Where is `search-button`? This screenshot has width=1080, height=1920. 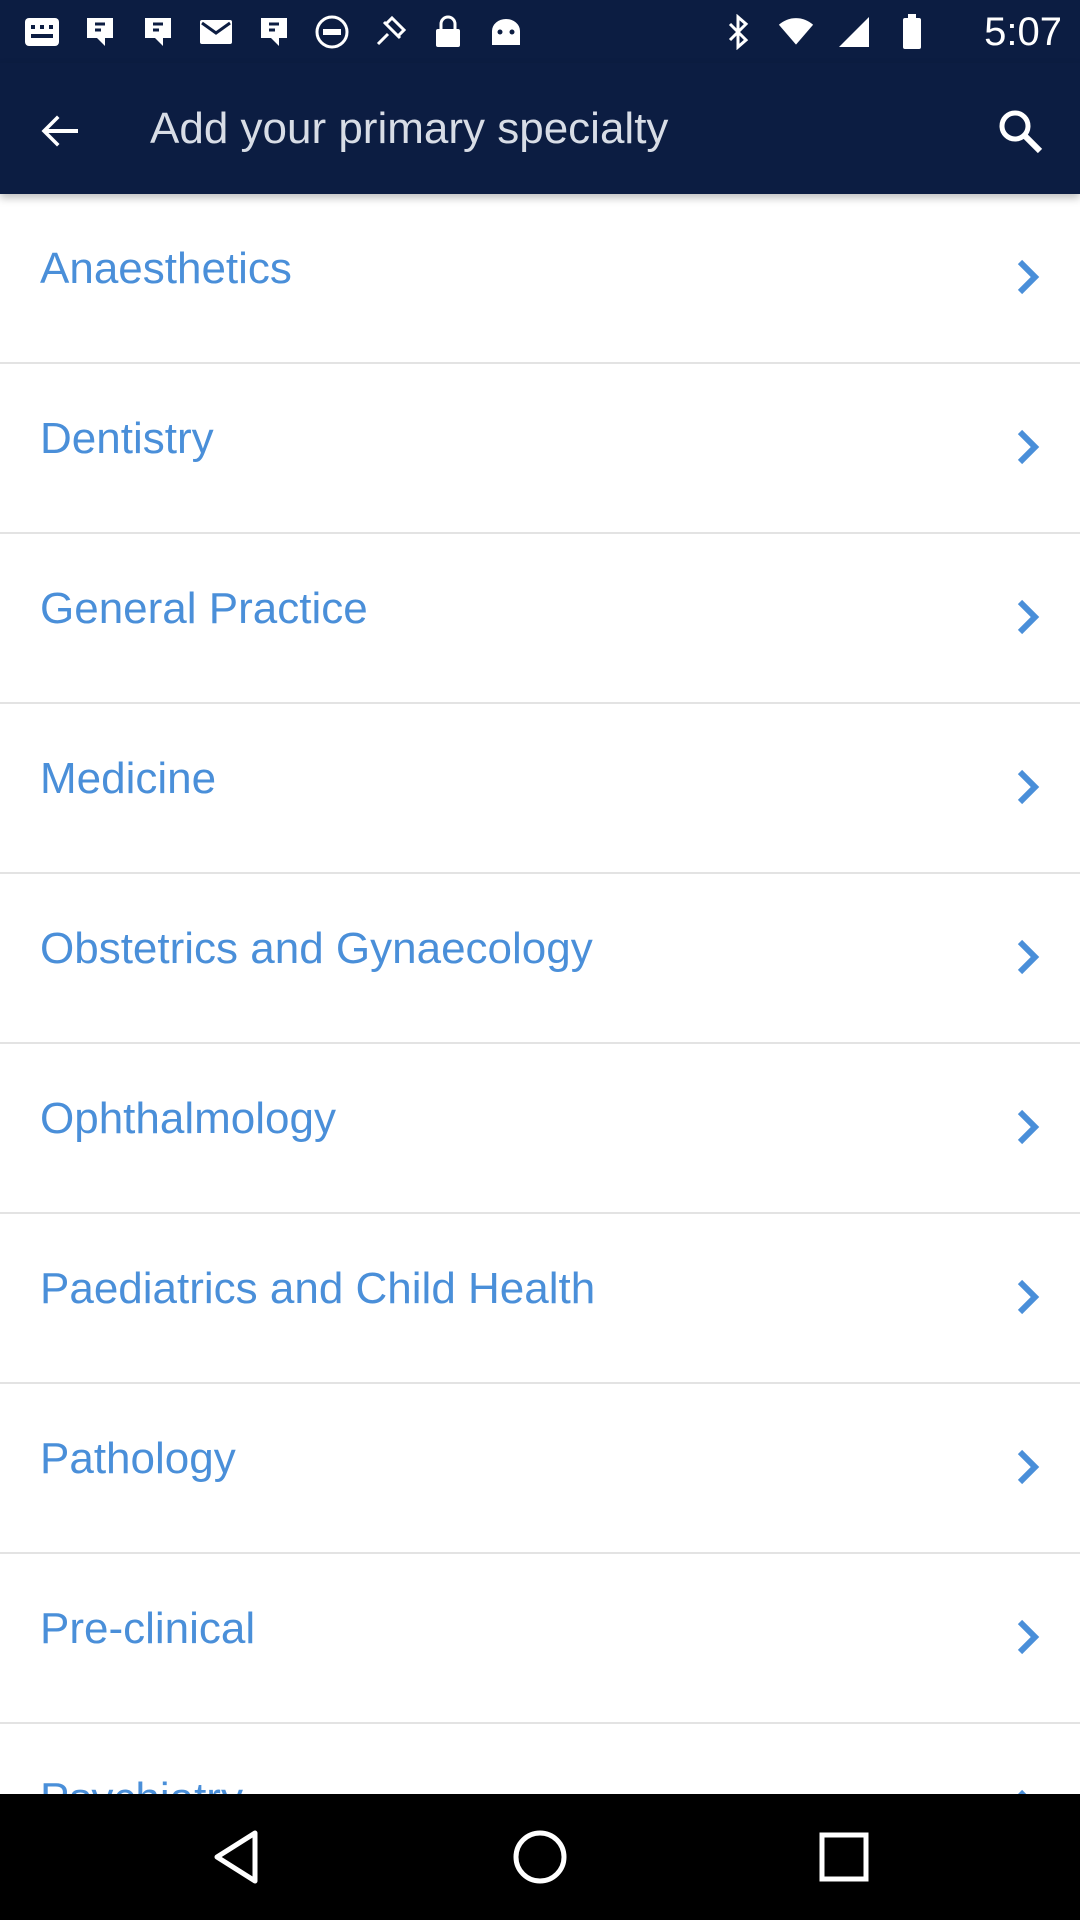 search-button is located at coordinates (1020, 131).